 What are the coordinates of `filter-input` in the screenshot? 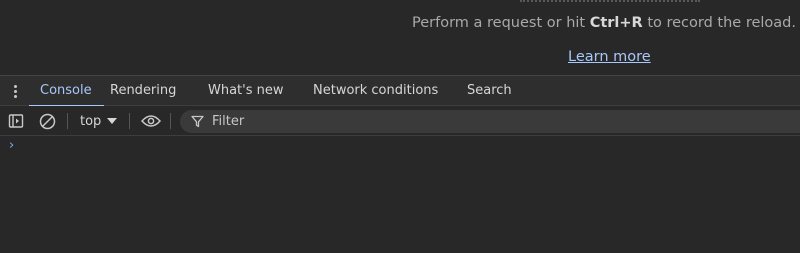 It's located at (492, 121).